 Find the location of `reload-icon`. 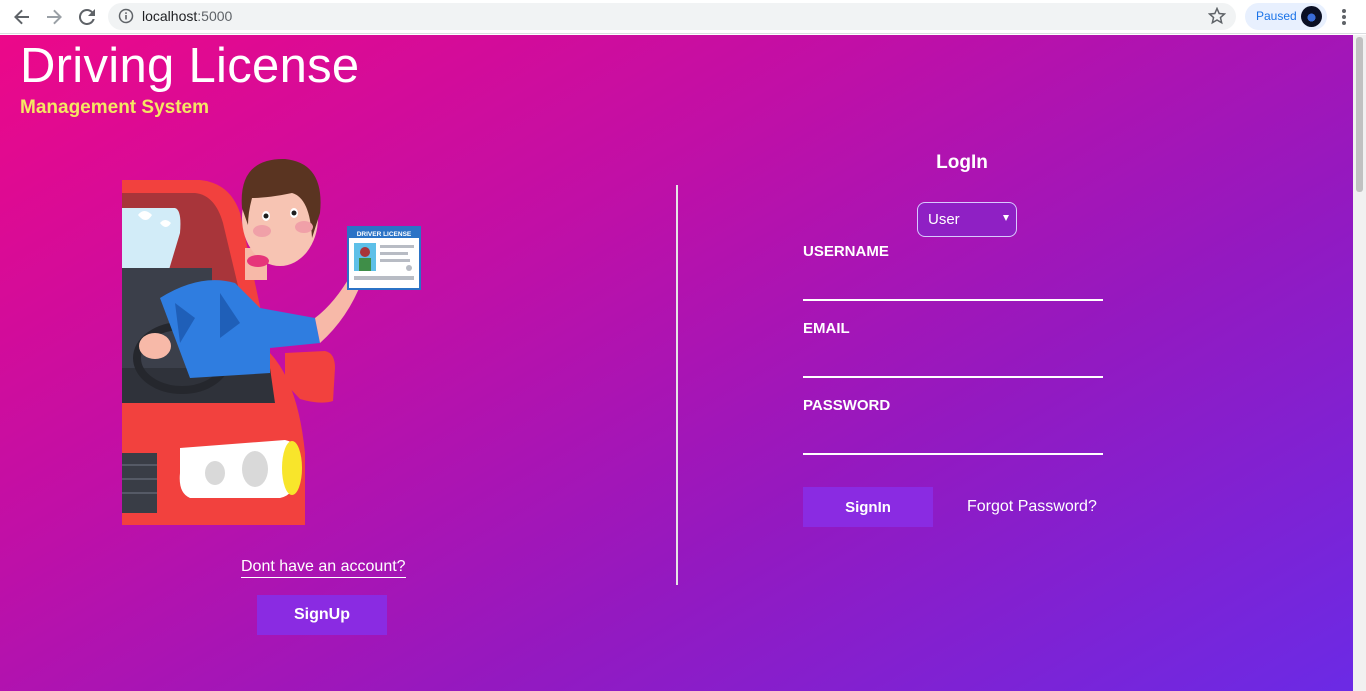

reload-icon is located at coordinates (87, 17).